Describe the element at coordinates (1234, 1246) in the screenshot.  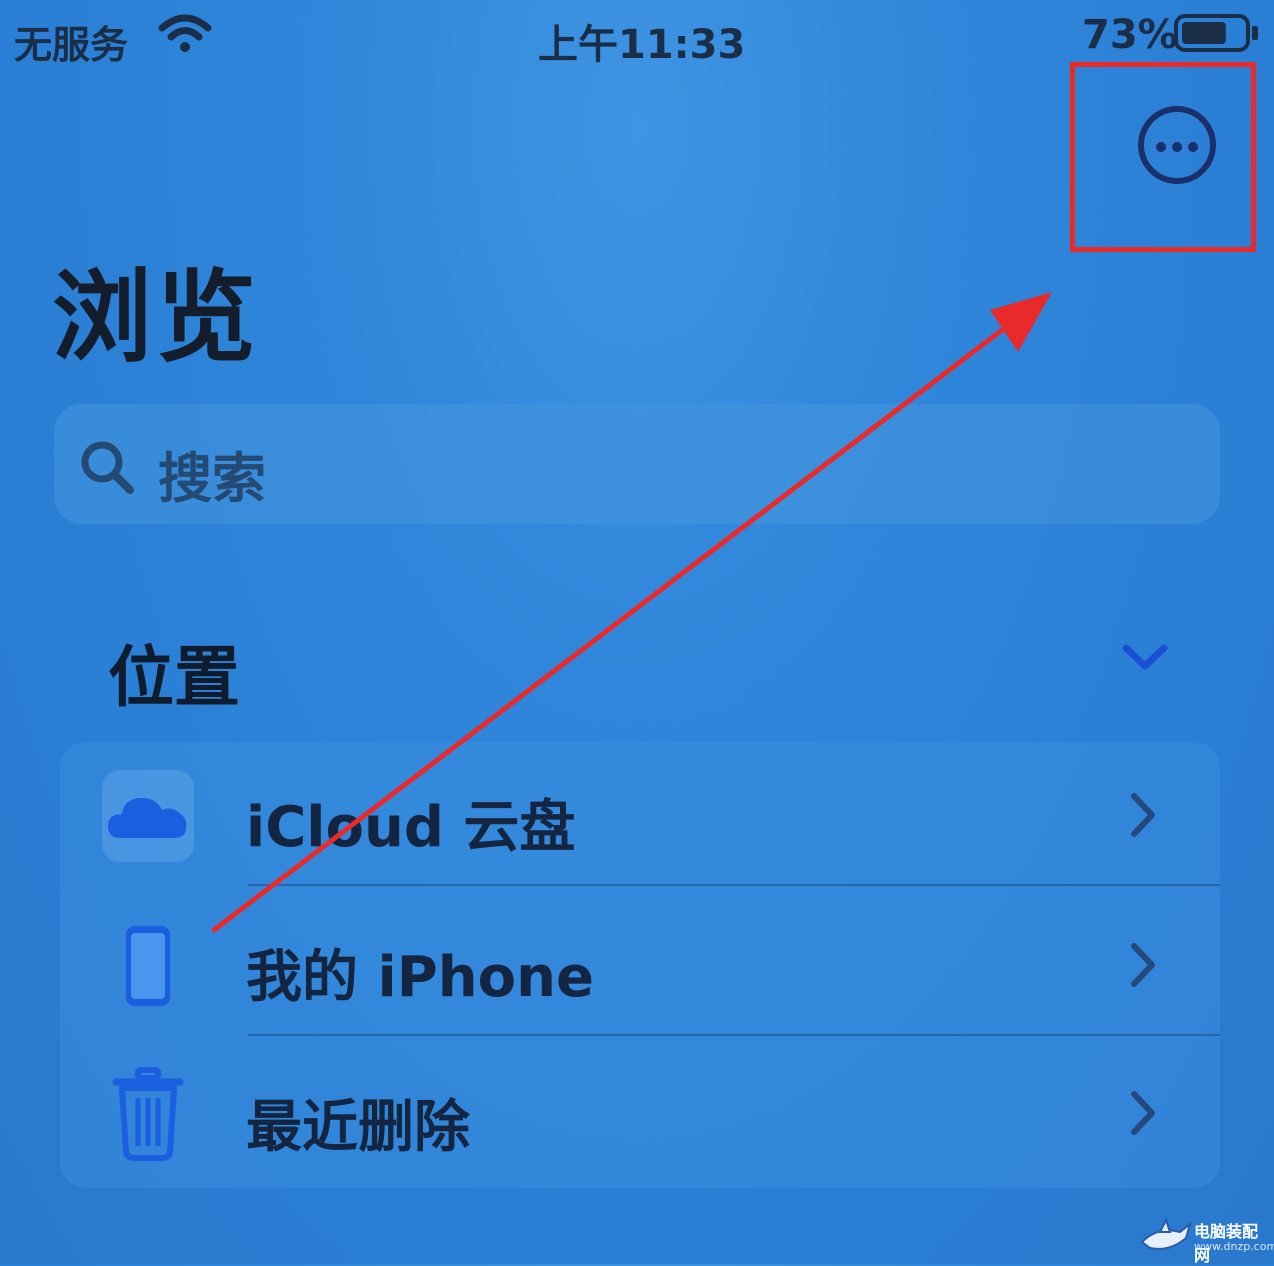
I see `watermark-url: www.dnzp.com` at that location.